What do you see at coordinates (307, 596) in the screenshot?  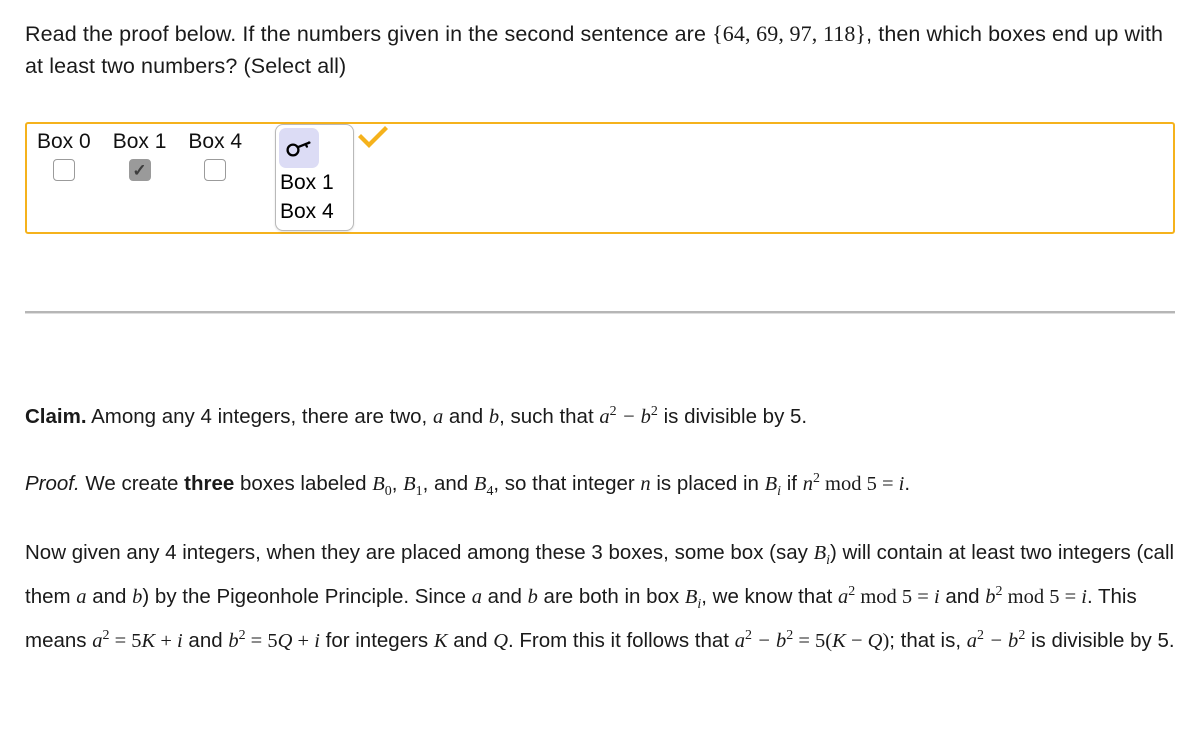 I see `body-t4: ) by the Pigeonhole Principle. Since` at bounding box center [307, 596].